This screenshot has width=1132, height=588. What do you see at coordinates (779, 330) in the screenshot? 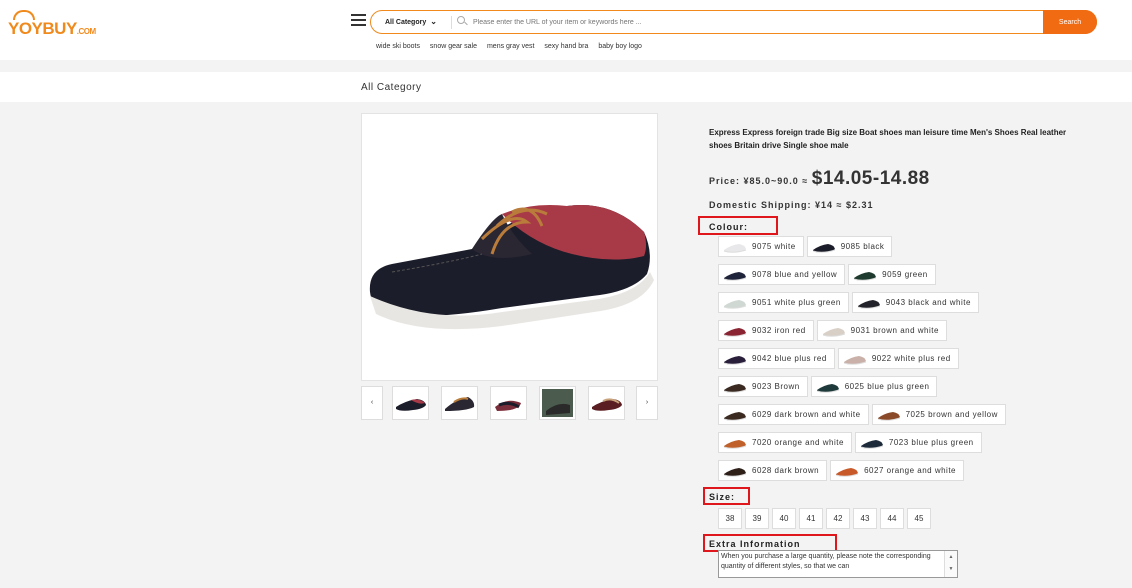
I see `colour-option-label: 9032 iron red` at bounding box center [779, 330].